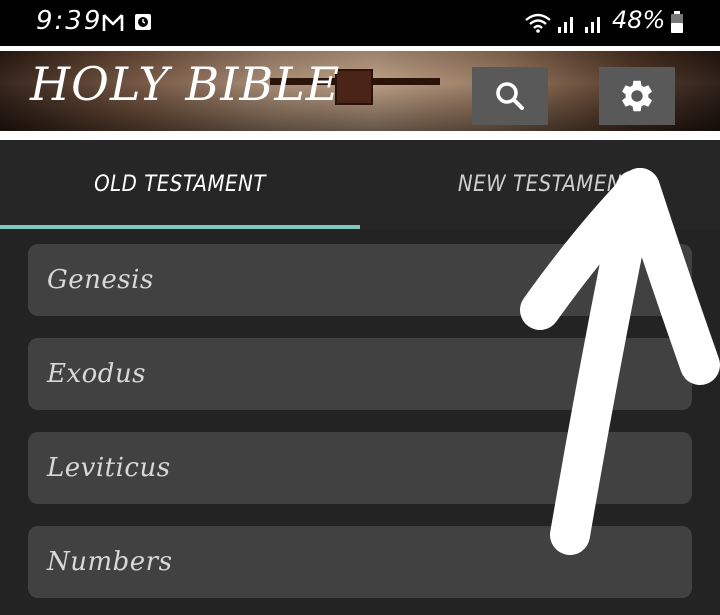 The height and width of the screenshot is (615, 720). What do you see at coordinates (180, 184) in the screenshot?
I see `tab-old-testament: OLD TESTAMENT` at bounding box center [180, 184].